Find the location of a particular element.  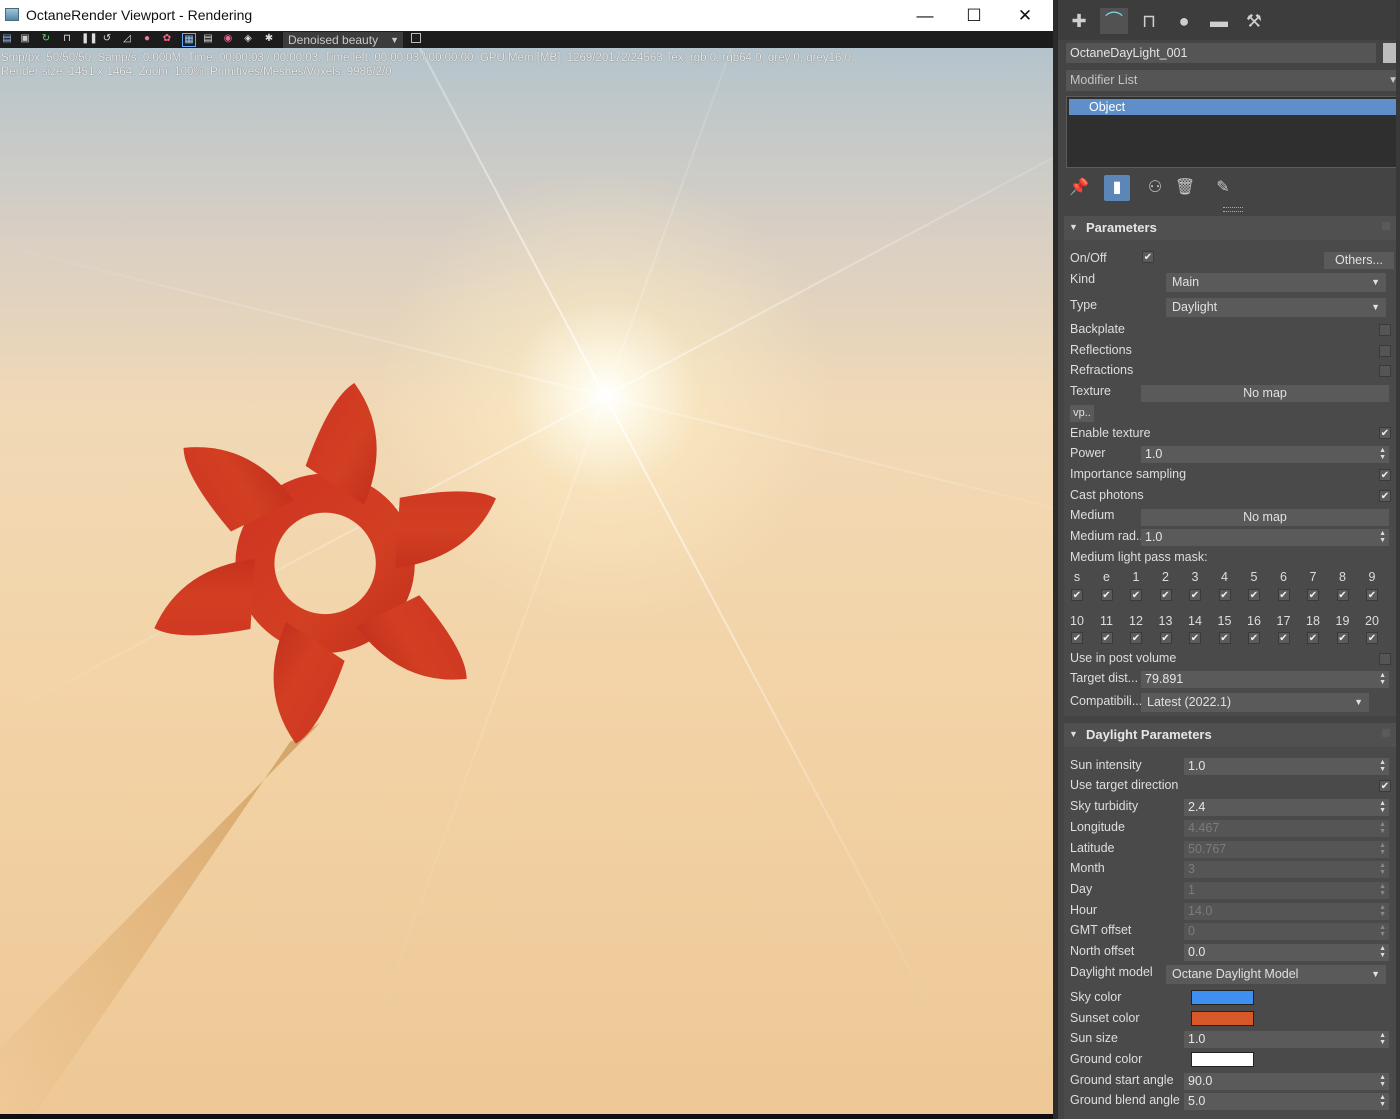

day-spinner: 1 ▲ ▼ is located at coordinates (1286, 890).